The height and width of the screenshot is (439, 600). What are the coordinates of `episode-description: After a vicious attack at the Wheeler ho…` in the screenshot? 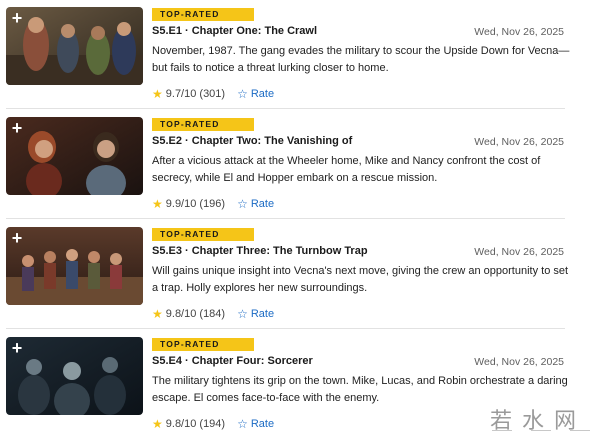 It's located at (346, 169).